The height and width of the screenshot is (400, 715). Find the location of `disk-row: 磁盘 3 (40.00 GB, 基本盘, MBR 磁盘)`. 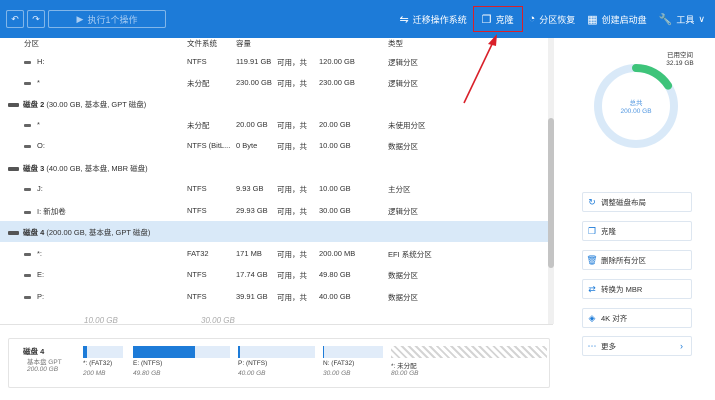

disk-row: 磁盘 3 (40.00 GB, 基本盘, MBR 磁盘) is located at coordinates (274, 167).